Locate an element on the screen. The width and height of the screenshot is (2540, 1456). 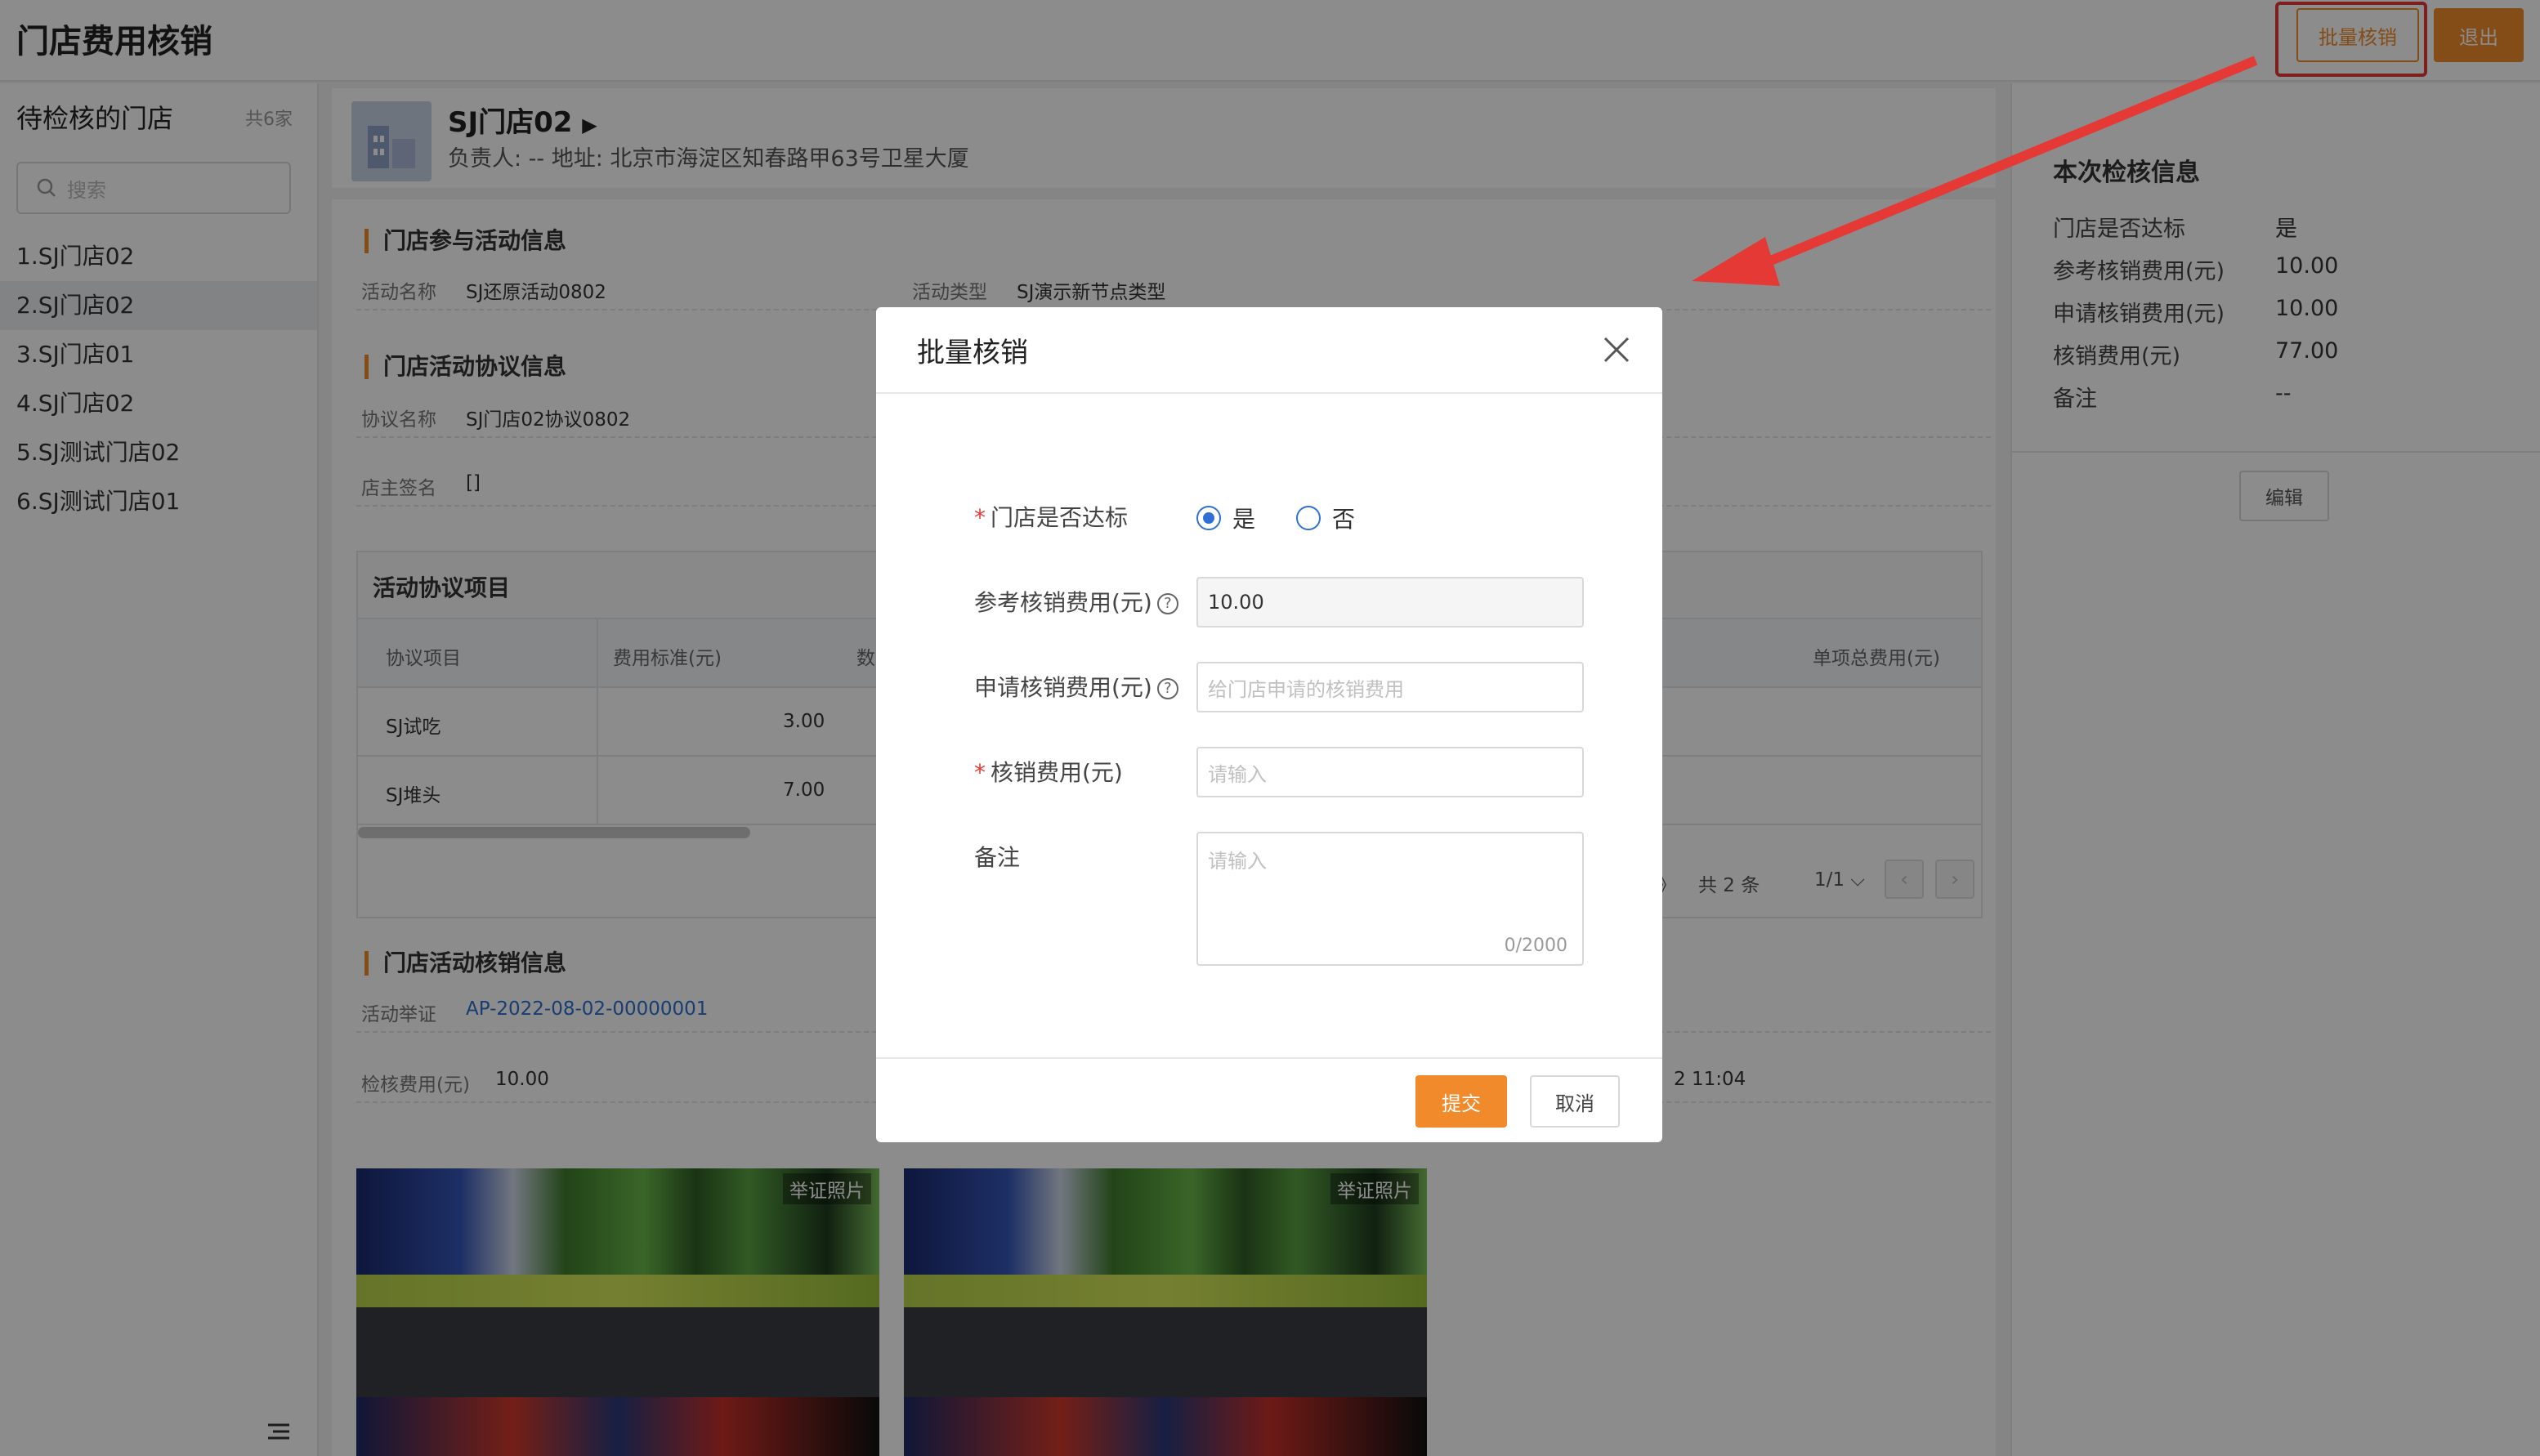
remark-label: 备注 is located at coordinates (997, 857).